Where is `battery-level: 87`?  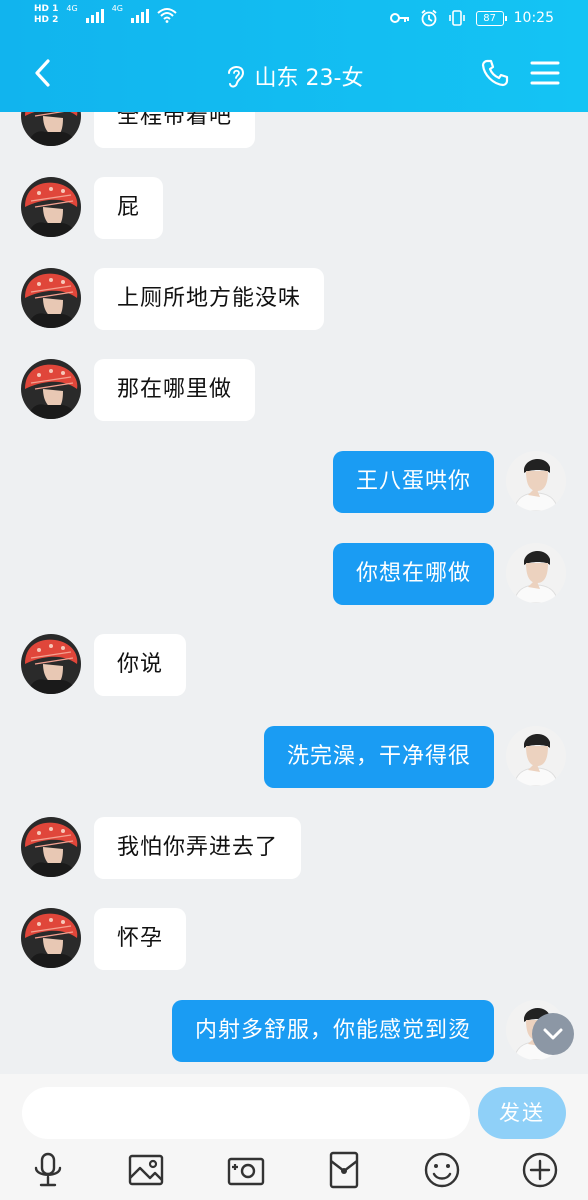 battery-level: 87 is located at coordinates (491, 18).